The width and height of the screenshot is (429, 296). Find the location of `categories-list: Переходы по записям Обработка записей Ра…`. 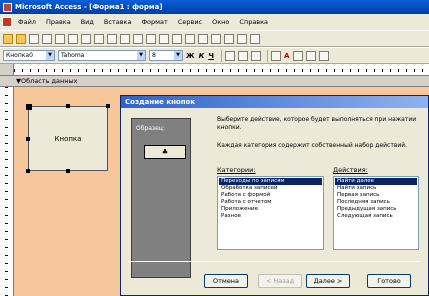

categories-list: Переходы по записям Обработка записей Ра… is located at coordinates (270, 213).